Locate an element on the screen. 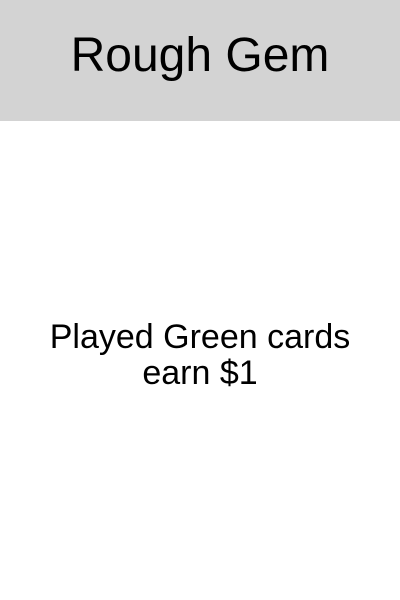 Image resolution: width=400 pixels, height=600 pixels. card-title: Rough Gem is located at coordinates (200, 55).